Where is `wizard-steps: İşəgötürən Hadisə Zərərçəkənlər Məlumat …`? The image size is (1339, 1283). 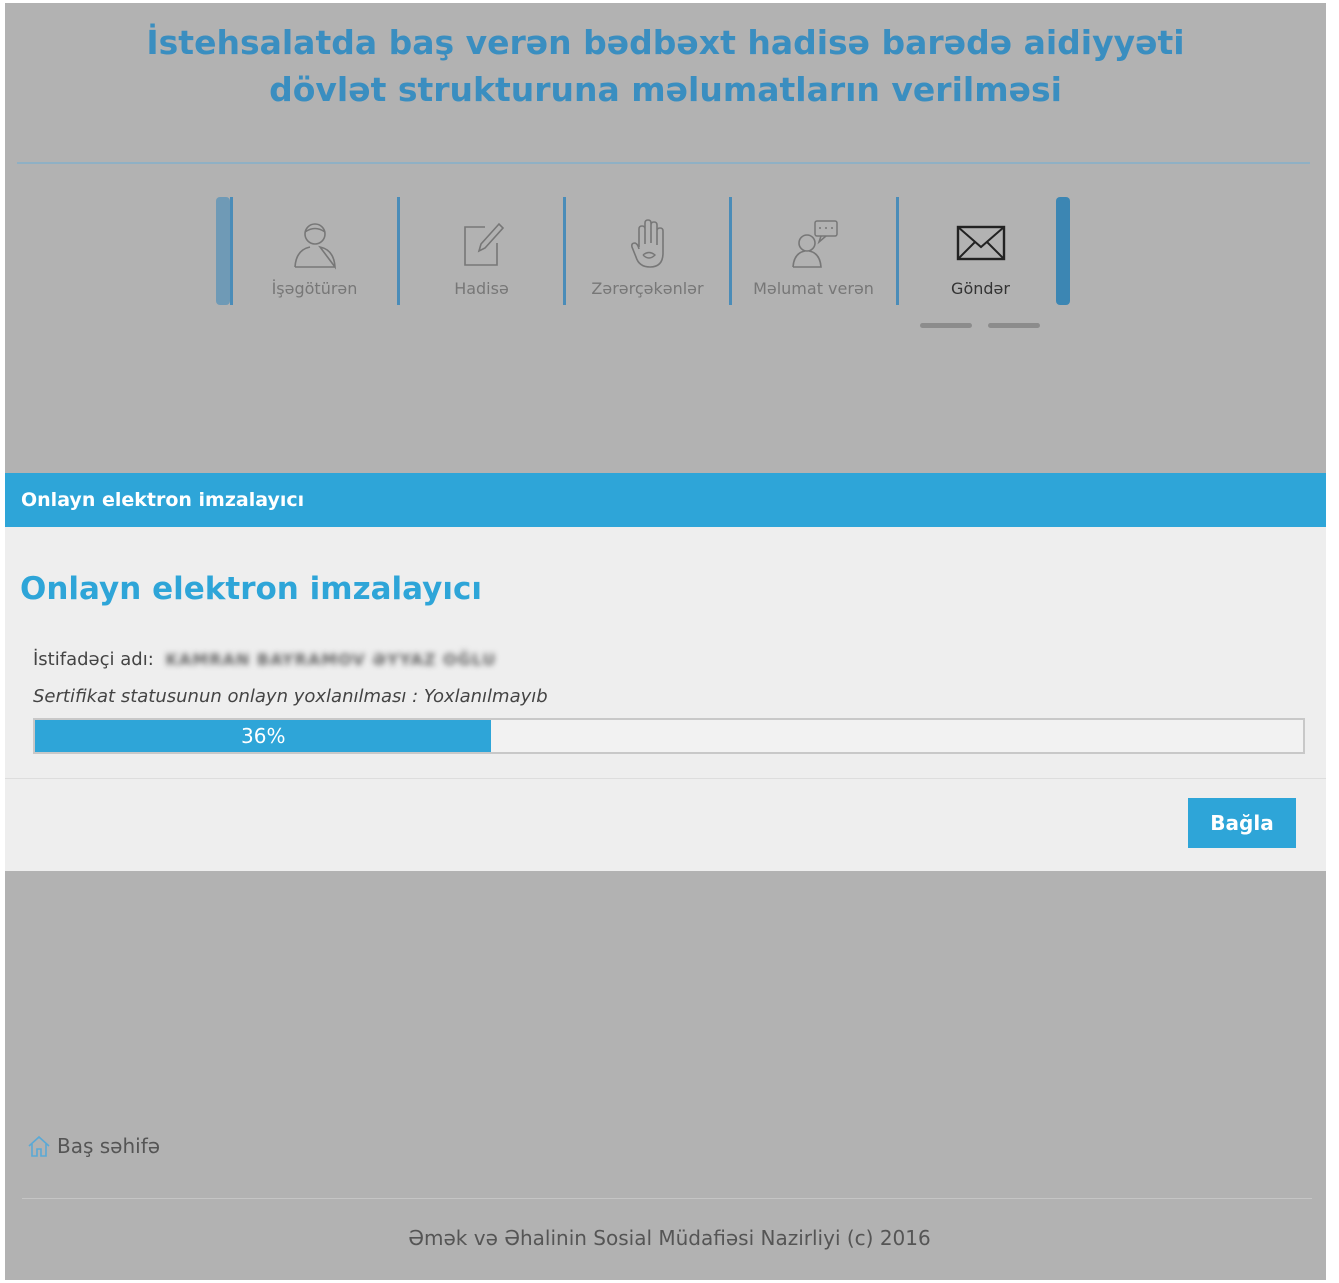 wizard-steps: İşəgötürən Hadisə Zərərçəkənlər Məlumat … is located at coordinates (644, 251).